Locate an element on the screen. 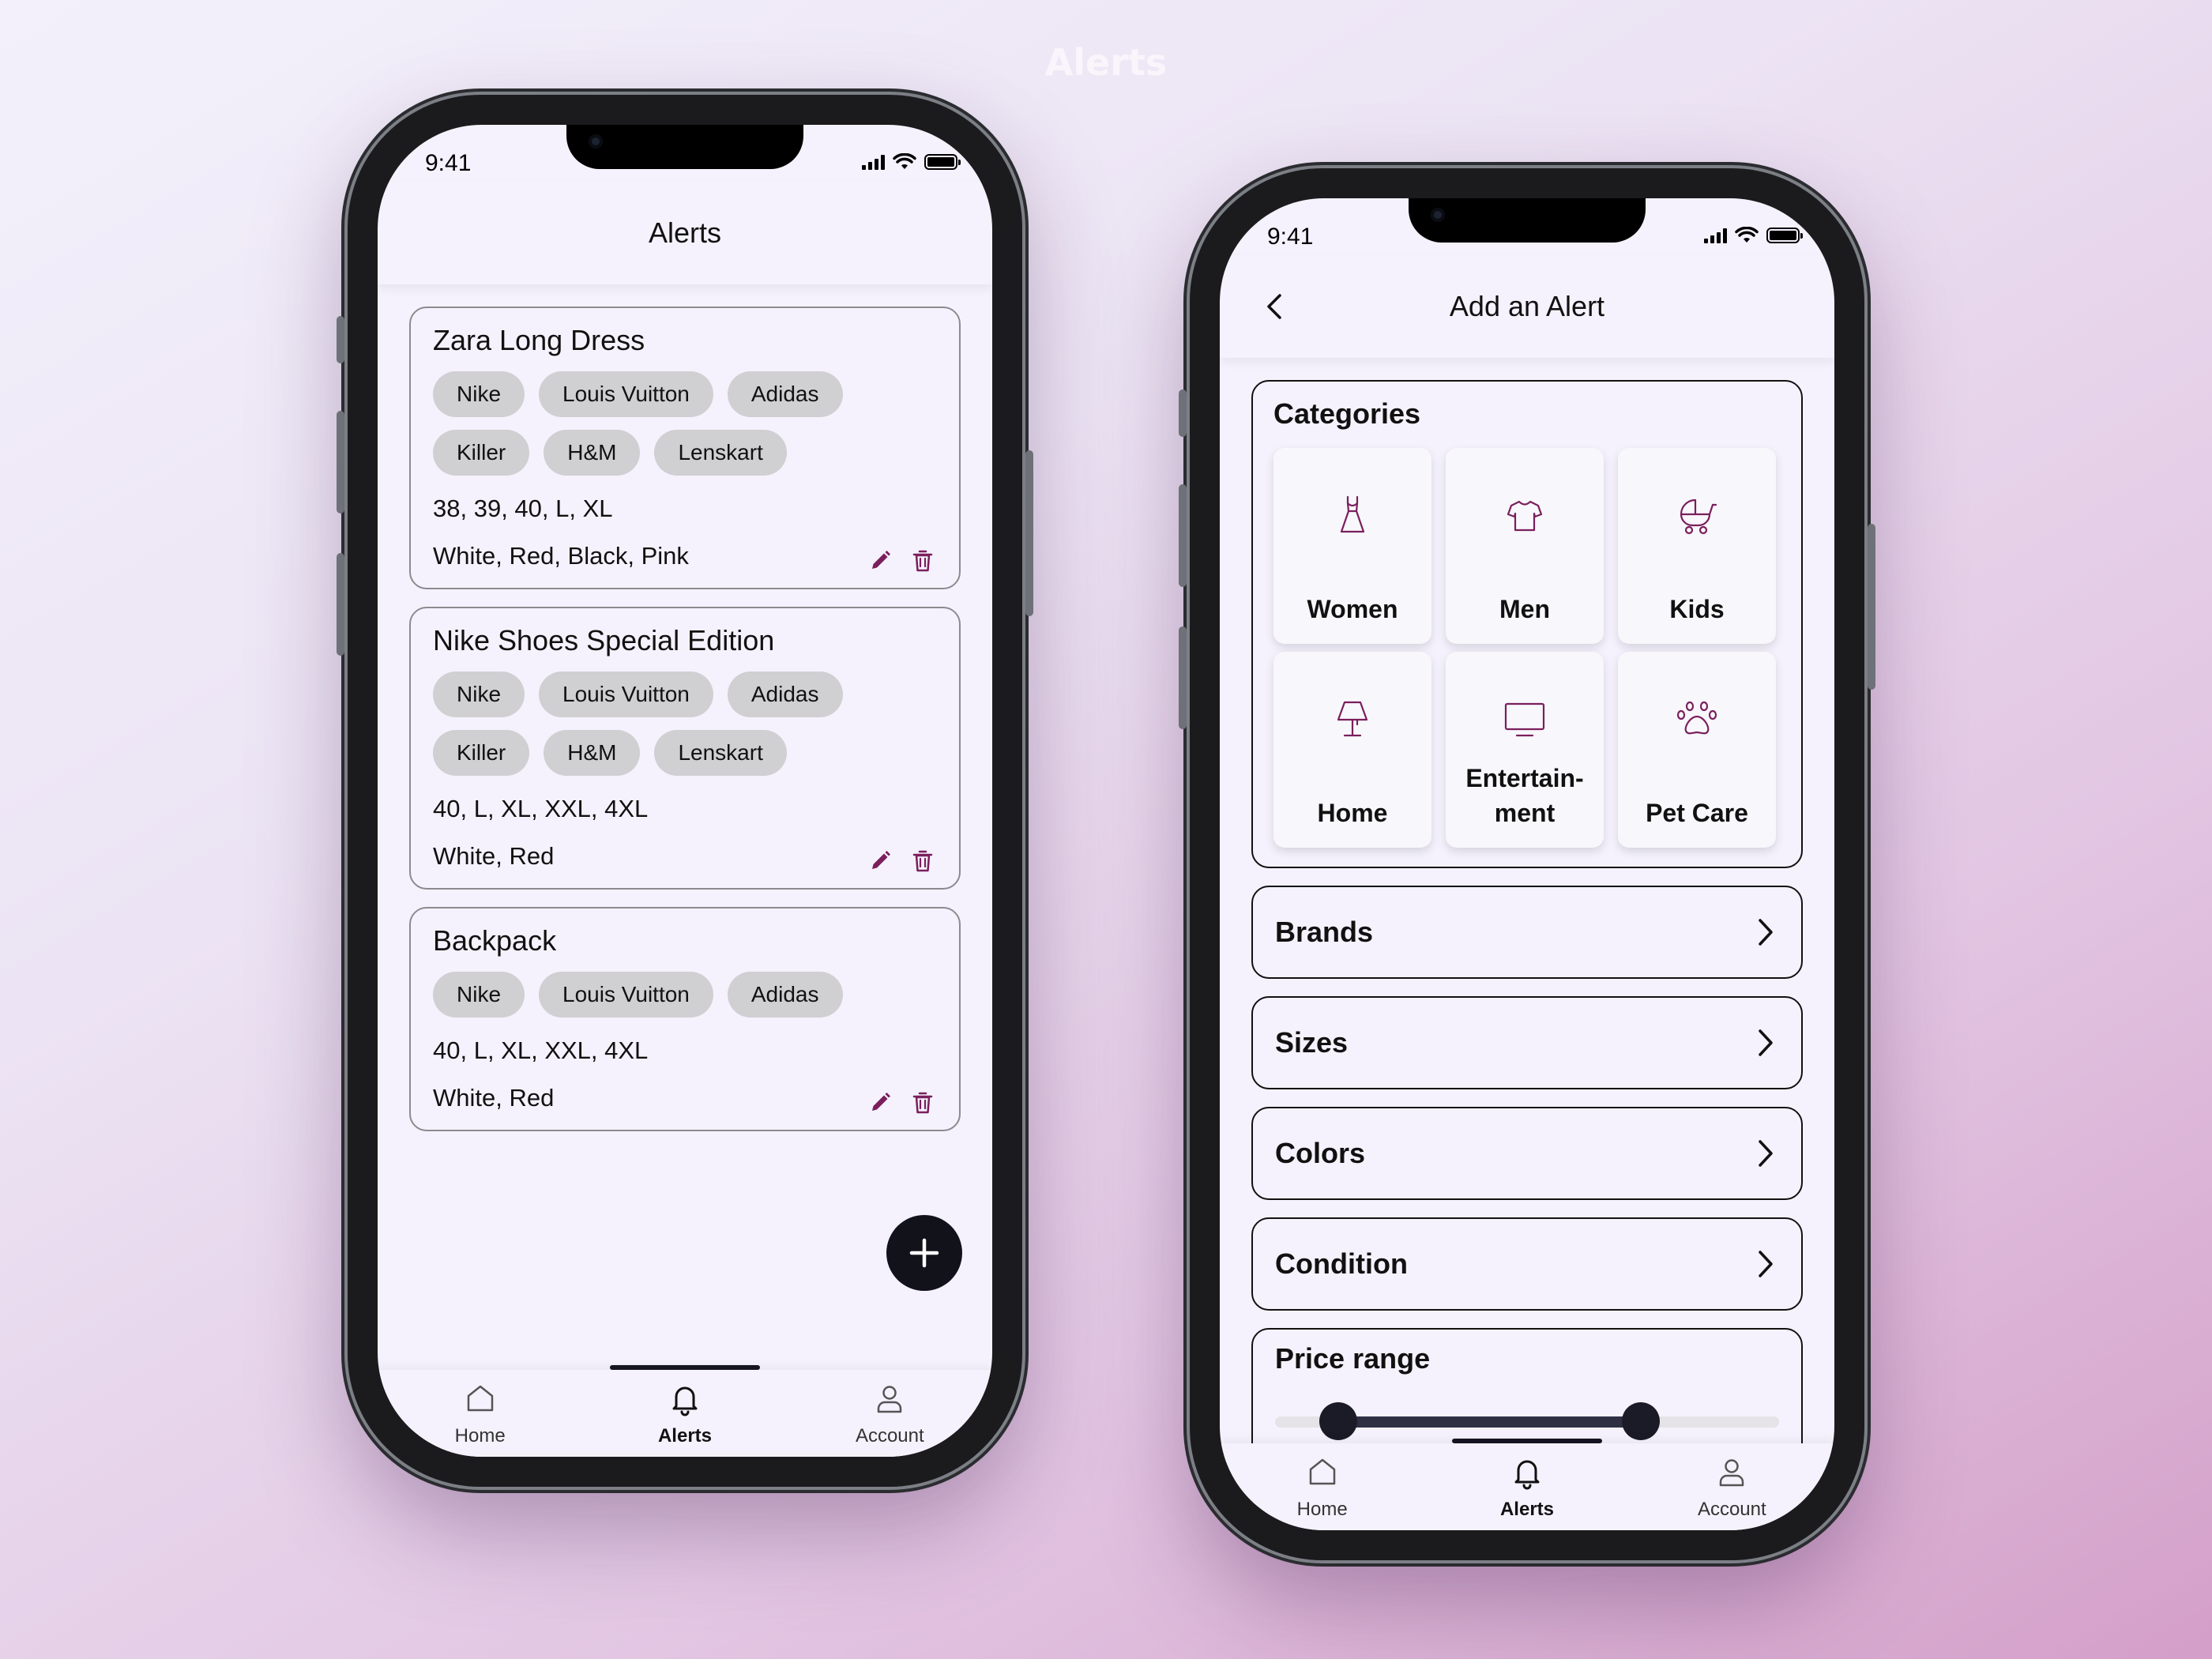 The width and height of the screenshot is (2212, 1659). alert-sizes: 40, L, XL, XXL, 4XL is located at coordinates (541, 1050).